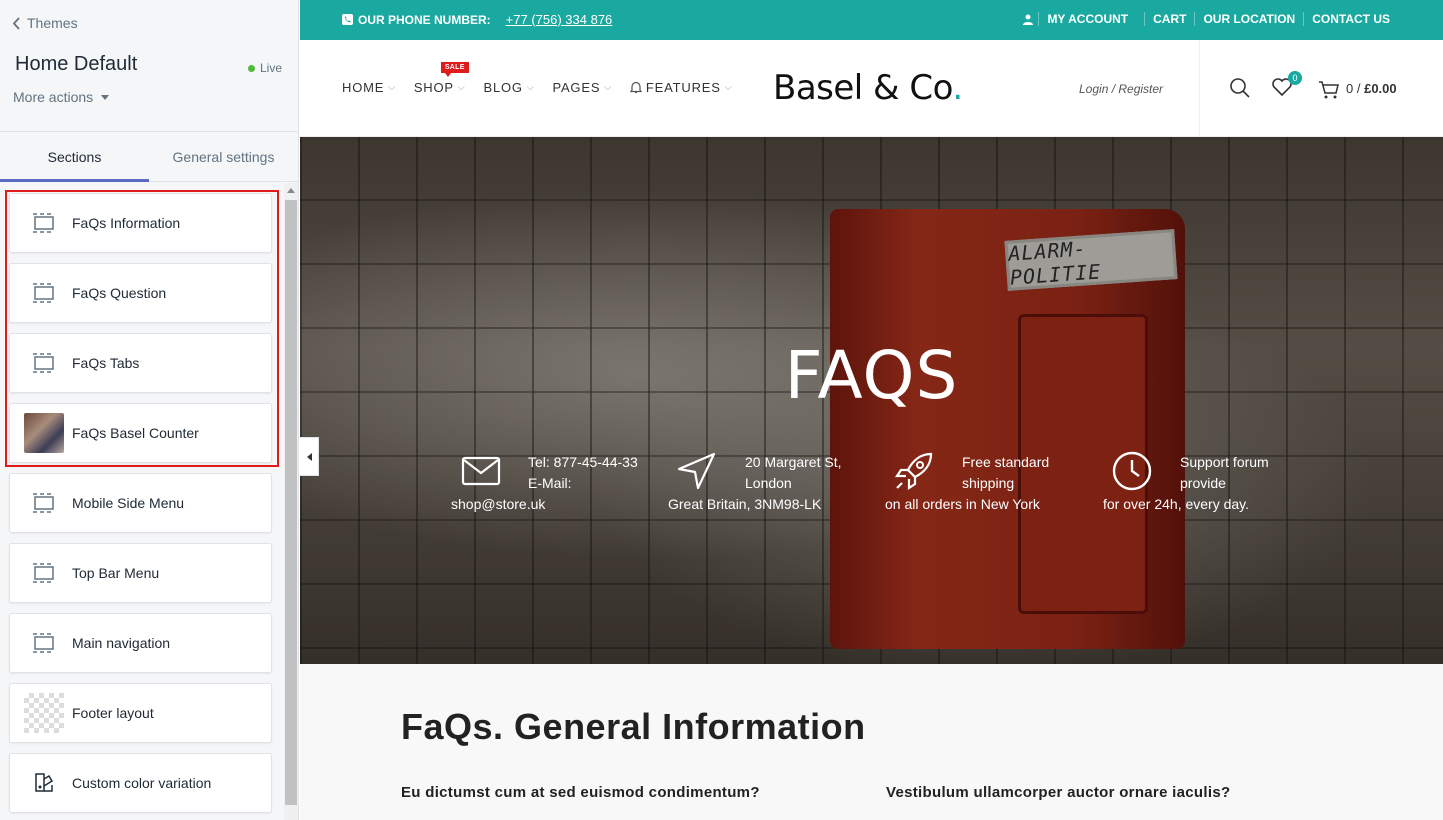 The image size is (1443, 820). What do you see at coordinates (1176, 504) in the screenshot?
I see `info-line: for over 24h, every day.` at bounding box center [1176, 504].